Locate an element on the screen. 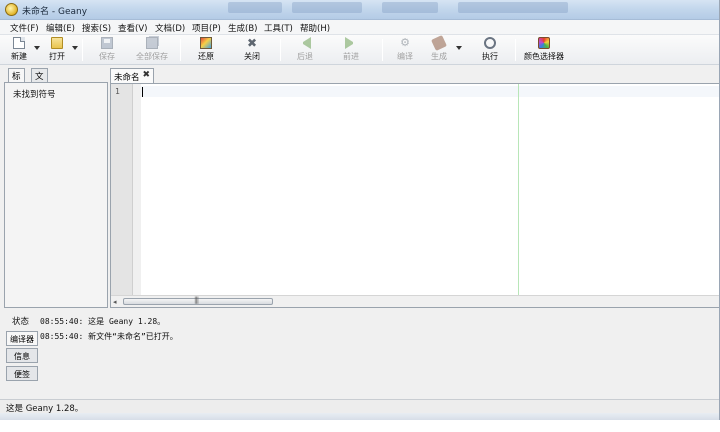 This screenshot has height=432, width=720. tab-symbols: 标记 is located at coordinates (16, 81).